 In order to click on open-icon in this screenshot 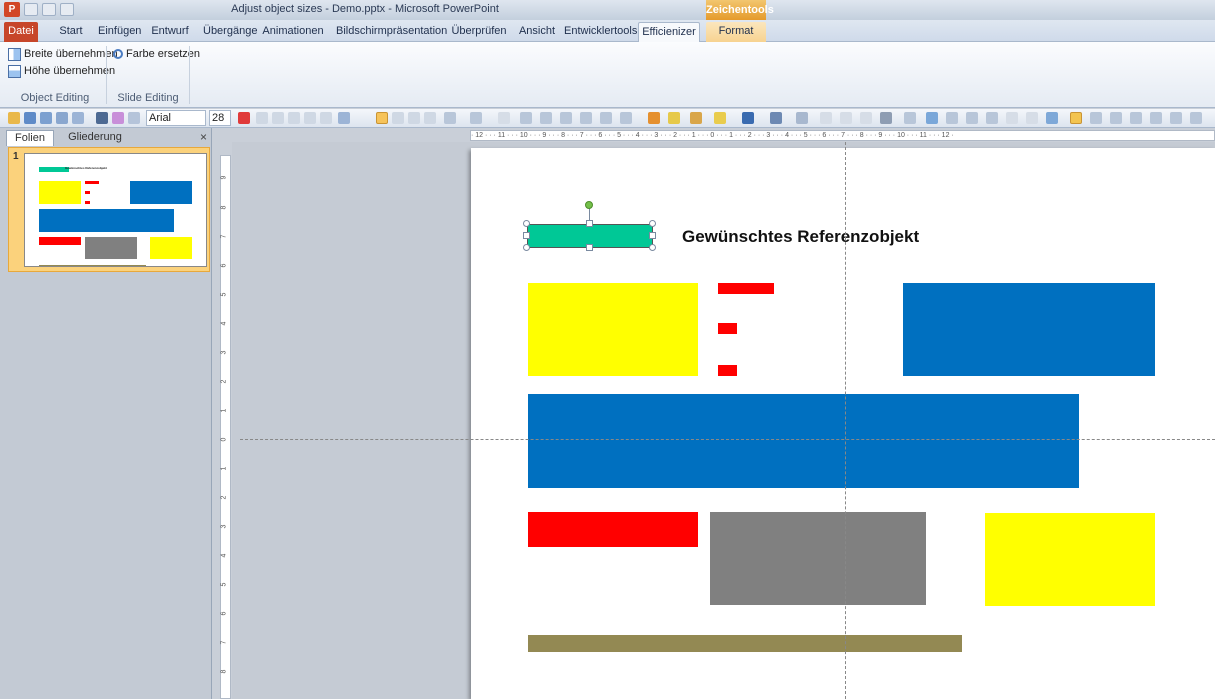, I will do `click(14, 118)`.